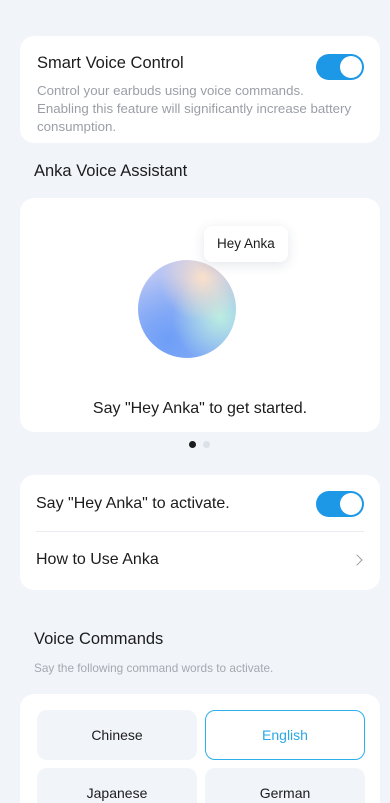 Image resolution: width=390 pixels, height=803 pixels. Describe the element at coordinates (117, 785) in the screenshot. I see `language-option-japanese: Japanese` at that location.